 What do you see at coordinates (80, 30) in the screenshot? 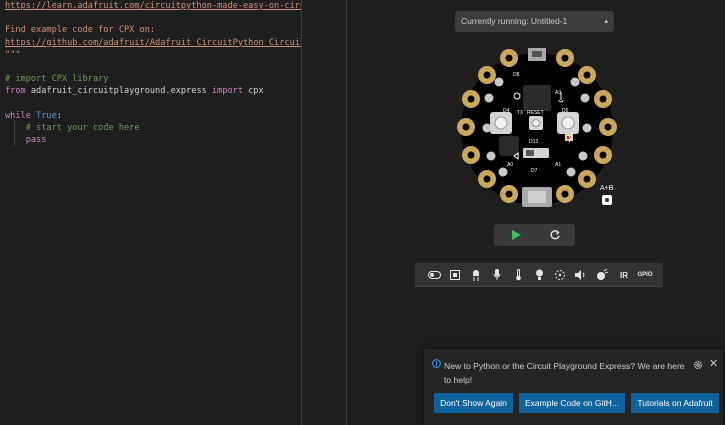
I see `code-token: Find example code for CPX on:` at bounding box center [80, 30].